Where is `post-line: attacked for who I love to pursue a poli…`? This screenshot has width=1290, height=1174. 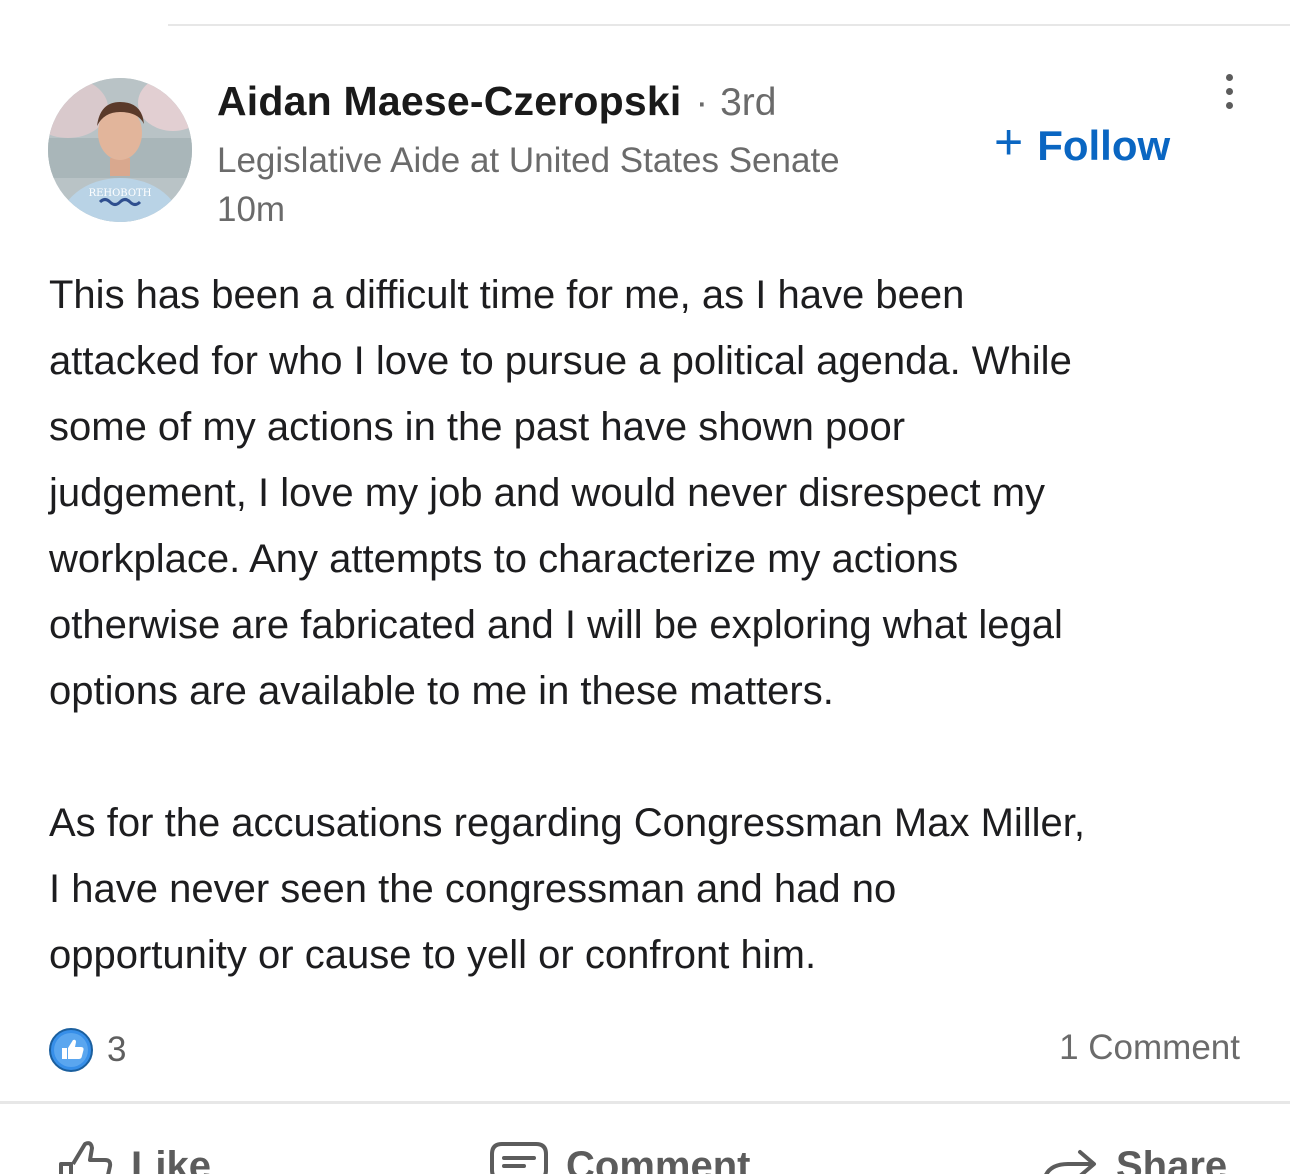 post-line: attacked for who I love to pursue a poli… is located at coordinates (560, 361).